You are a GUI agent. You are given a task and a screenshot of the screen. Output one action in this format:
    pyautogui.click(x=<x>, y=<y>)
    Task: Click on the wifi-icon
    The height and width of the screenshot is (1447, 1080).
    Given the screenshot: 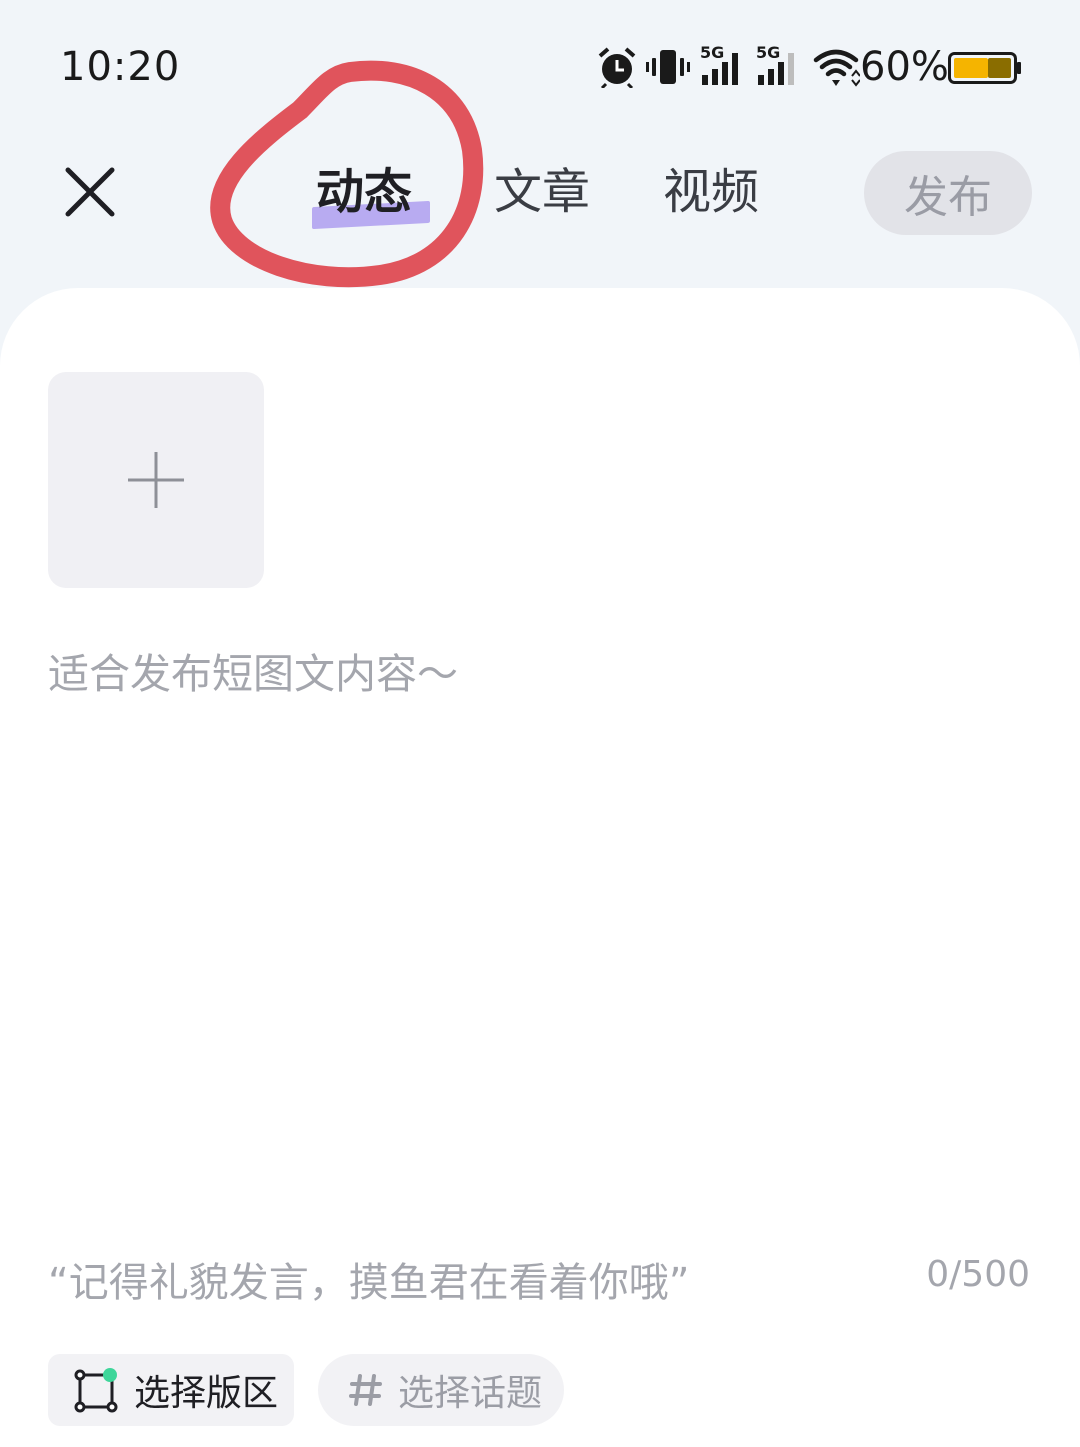 What is the action you would take?
    pyautogui.click(x=836, y=68)
    